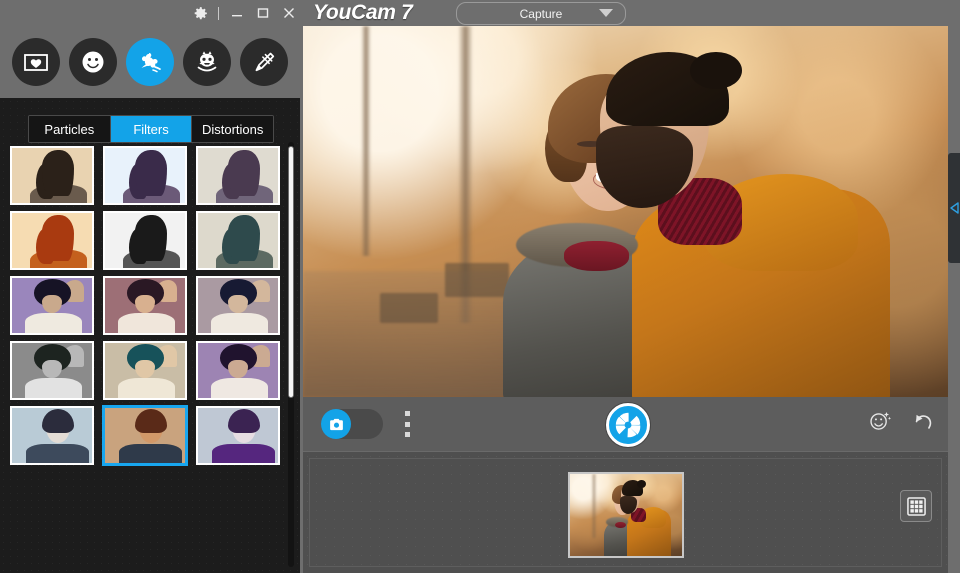 The image size is (960, 573). I want to click on frame-heart-icon, so click(36, 62).